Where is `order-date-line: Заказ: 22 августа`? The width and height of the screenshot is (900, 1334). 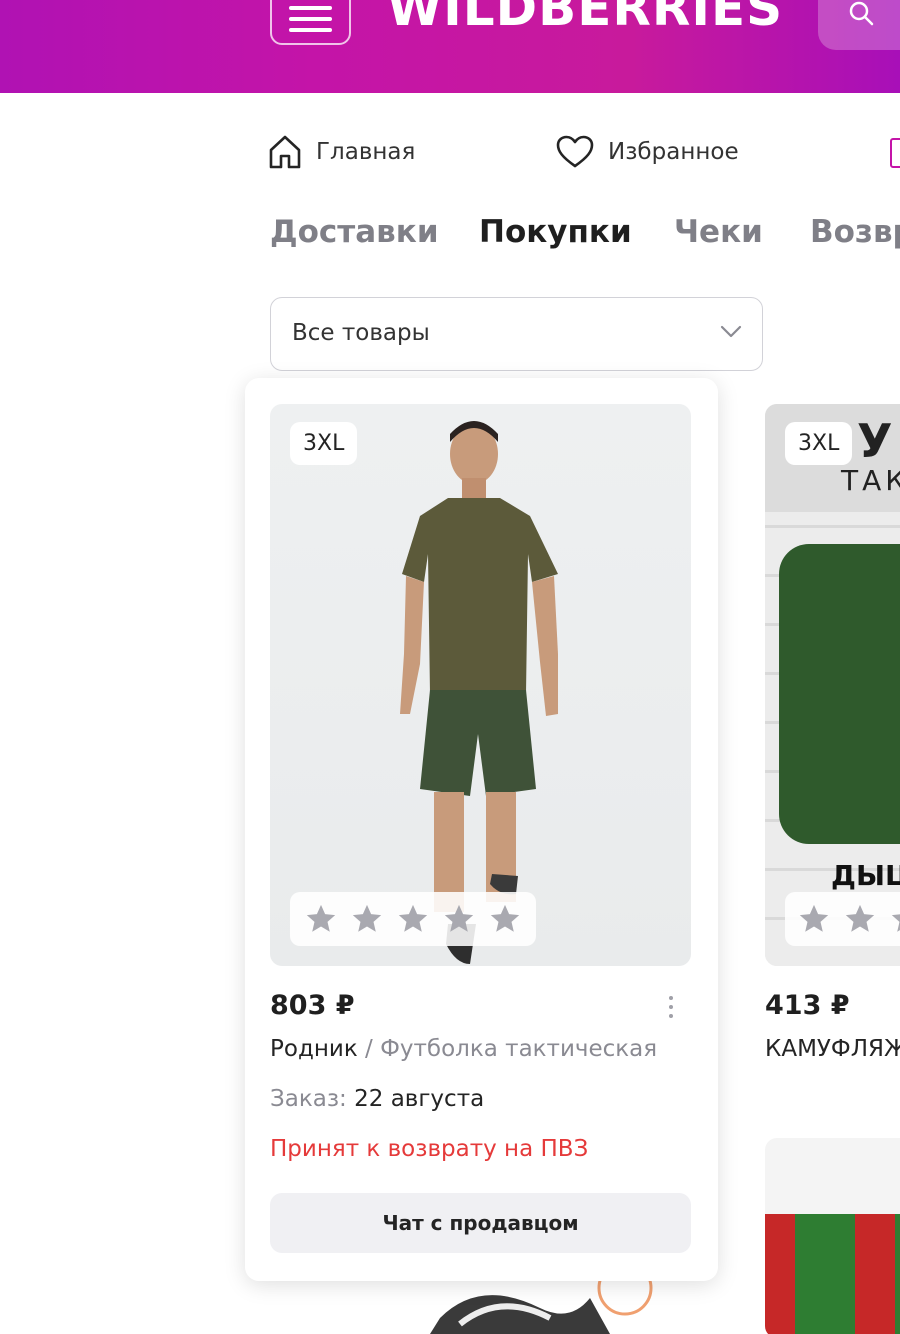 order-date-line: Заказ: 22 августа is located at coordinates (377, 1099).